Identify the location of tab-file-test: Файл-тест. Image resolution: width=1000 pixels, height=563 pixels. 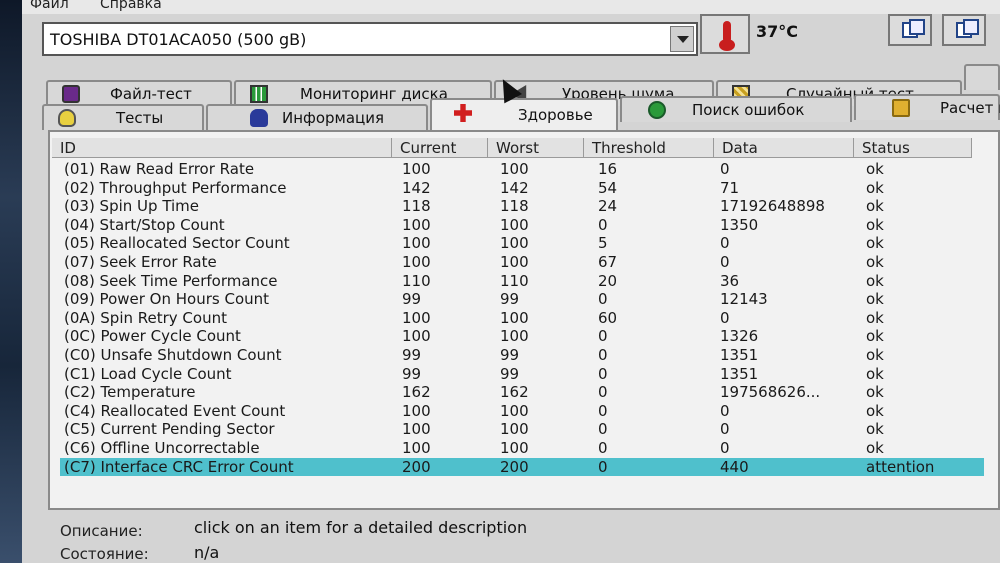
(139, 93).